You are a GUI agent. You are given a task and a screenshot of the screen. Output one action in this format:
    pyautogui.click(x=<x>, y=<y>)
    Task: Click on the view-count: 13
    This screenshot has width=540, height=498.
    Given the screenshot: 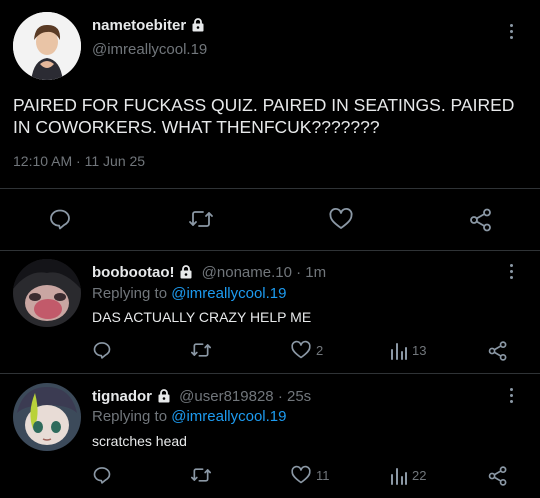 What is the action you would take?
    pyautogui.click(x=419, y=350)
    